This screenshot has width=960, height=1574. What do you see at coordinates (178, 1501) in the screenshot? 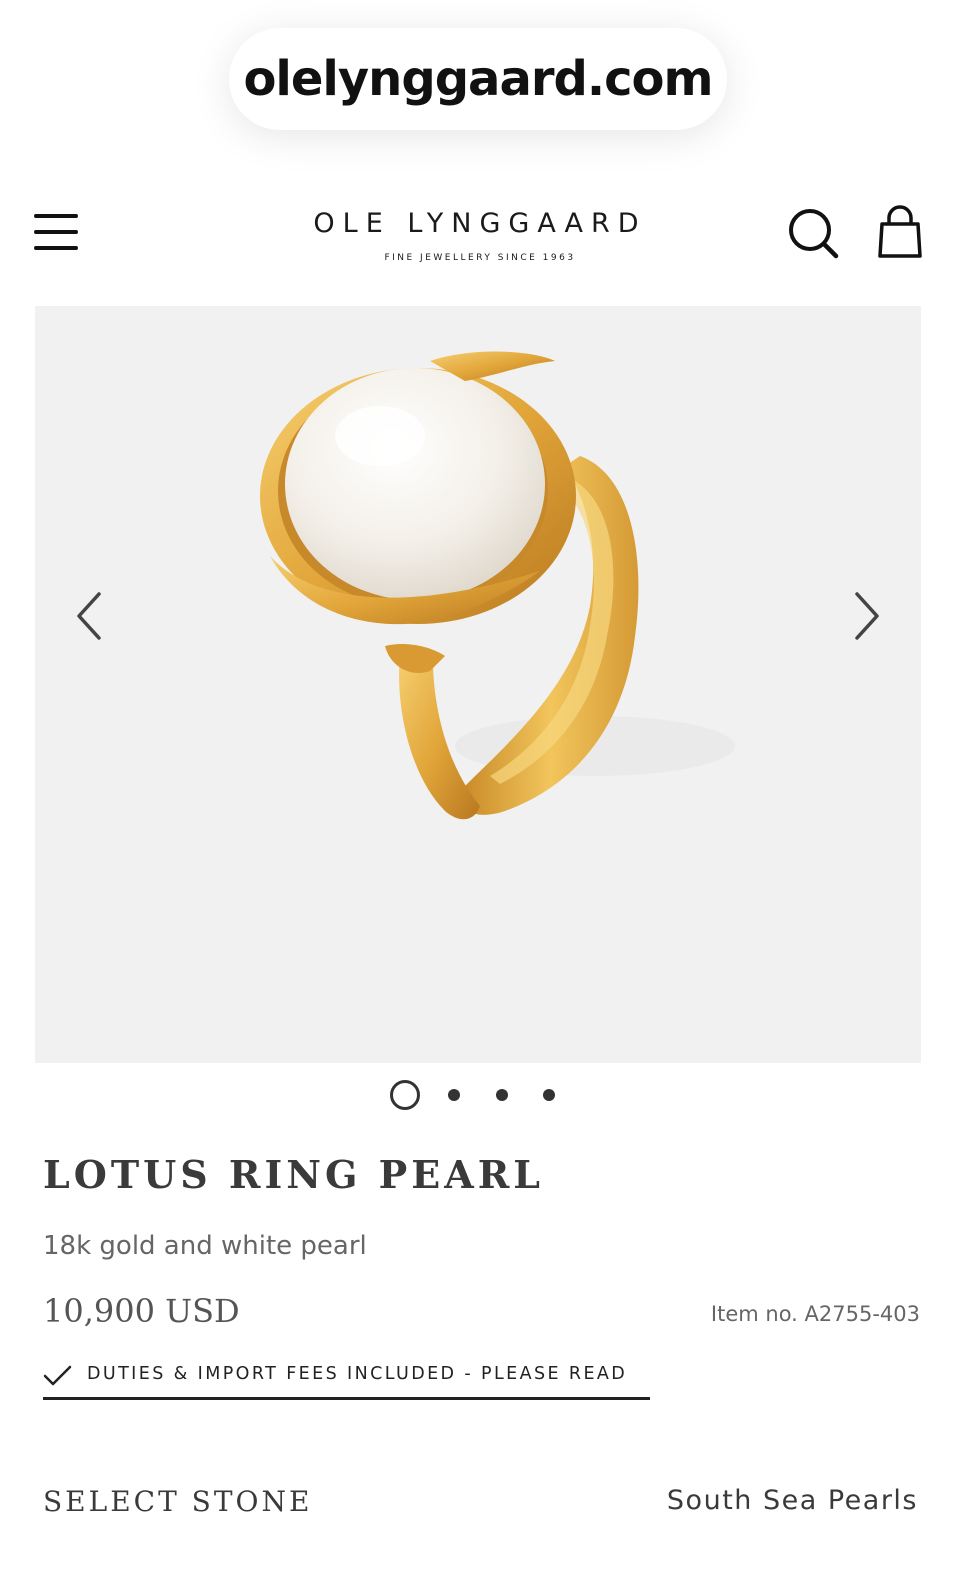
I see `select-stone-label: SELECT STONE` at bounding box center [178, 1501].